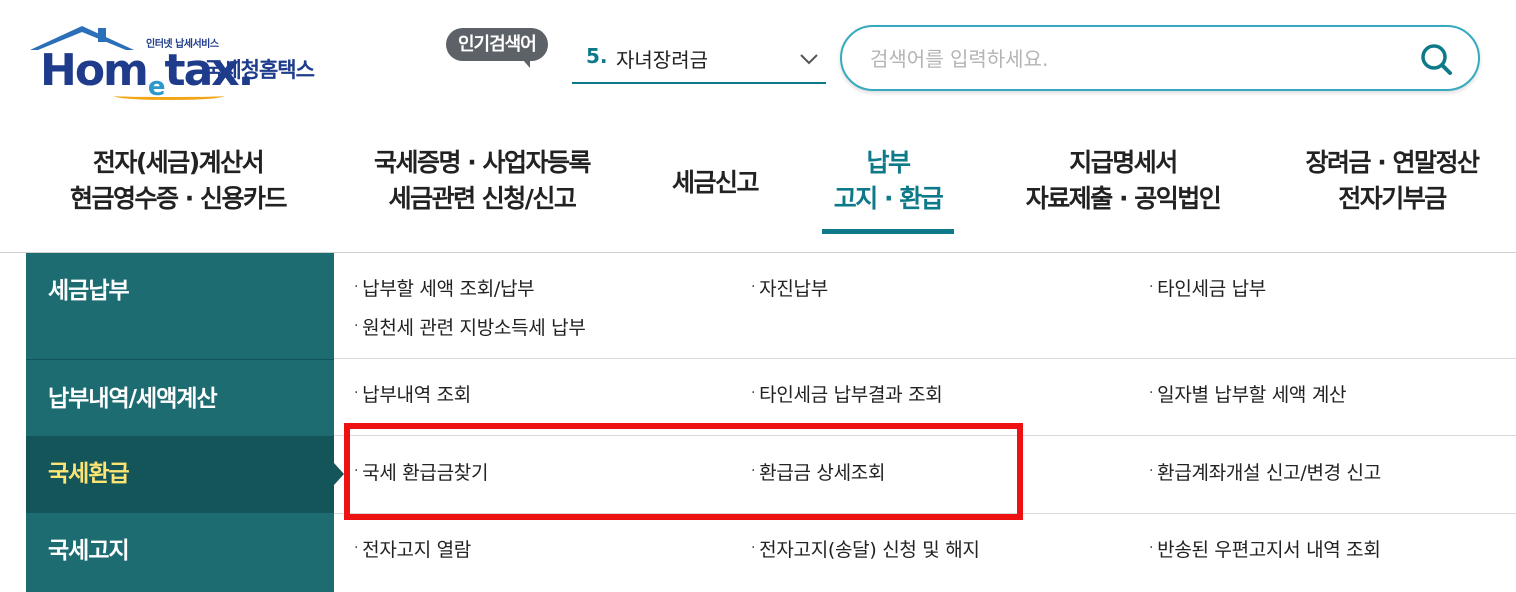 This screenshot has width=1516, height=592. I want to click on nav-tab-line1: 장려금 · 연말정산, so click(1392, 162).